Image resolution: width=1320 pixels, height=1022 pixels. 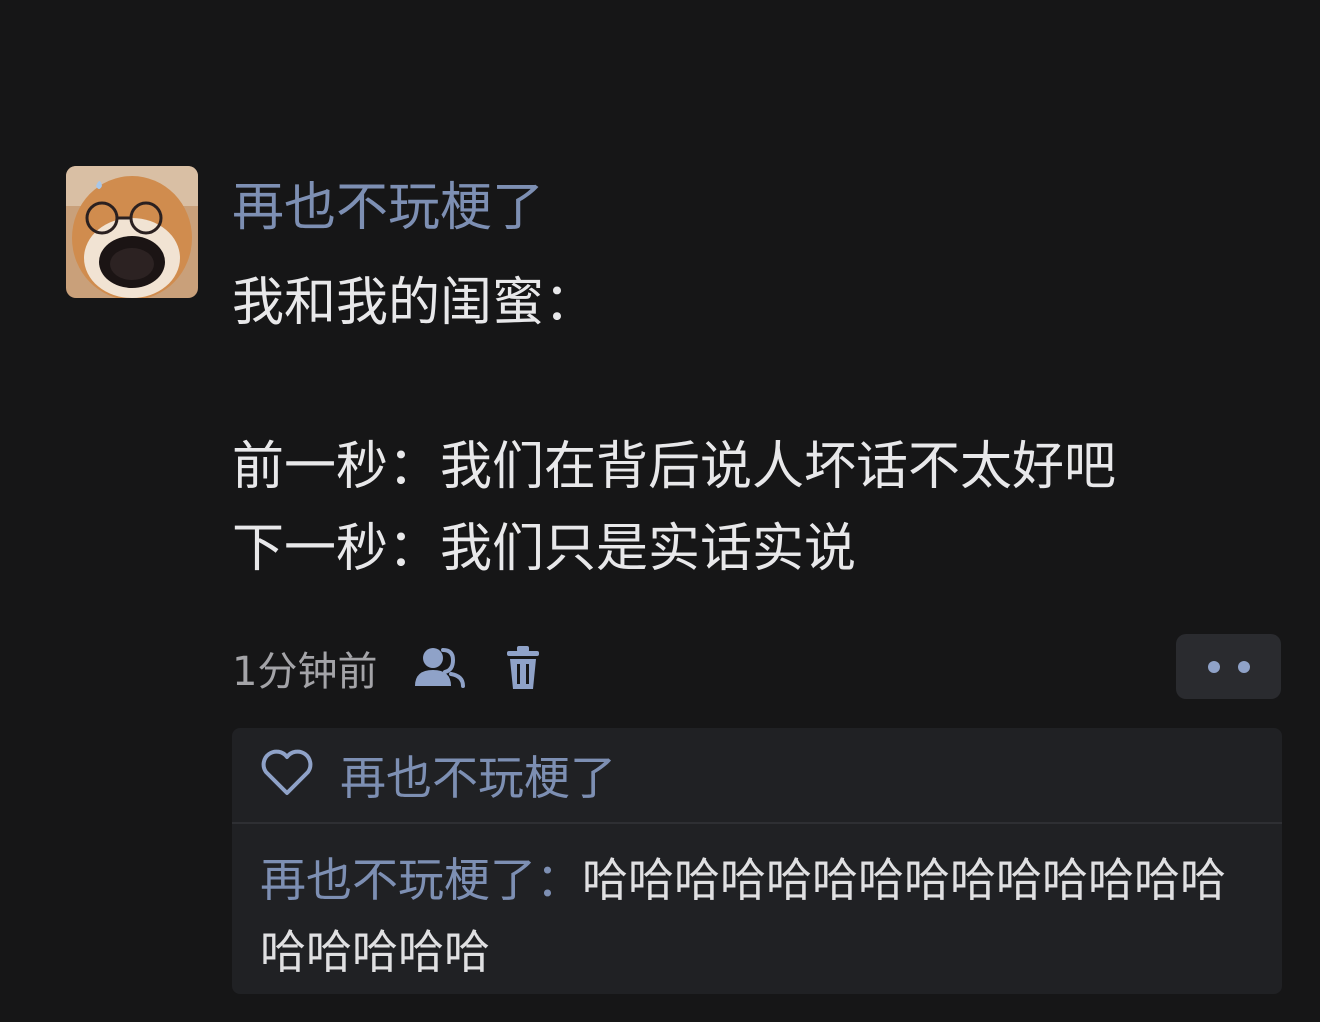 I want to click on trash-icon, so click(x=523, y=668).